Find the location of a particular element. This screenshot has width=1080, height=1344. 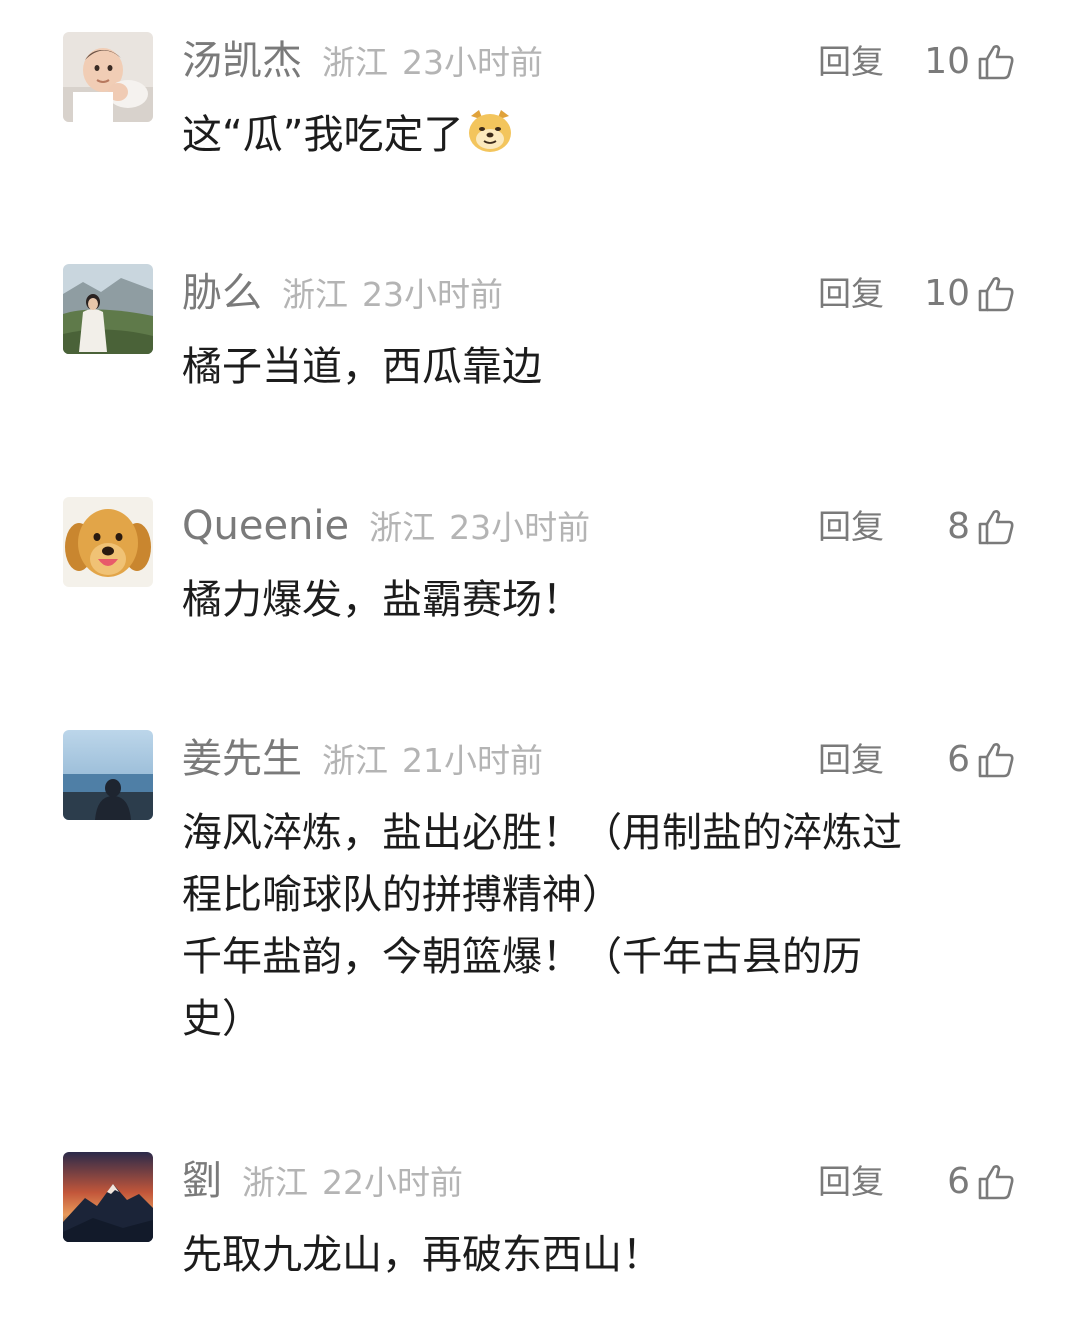

girl-landscape-avatar is located at coordinates (108, 309).